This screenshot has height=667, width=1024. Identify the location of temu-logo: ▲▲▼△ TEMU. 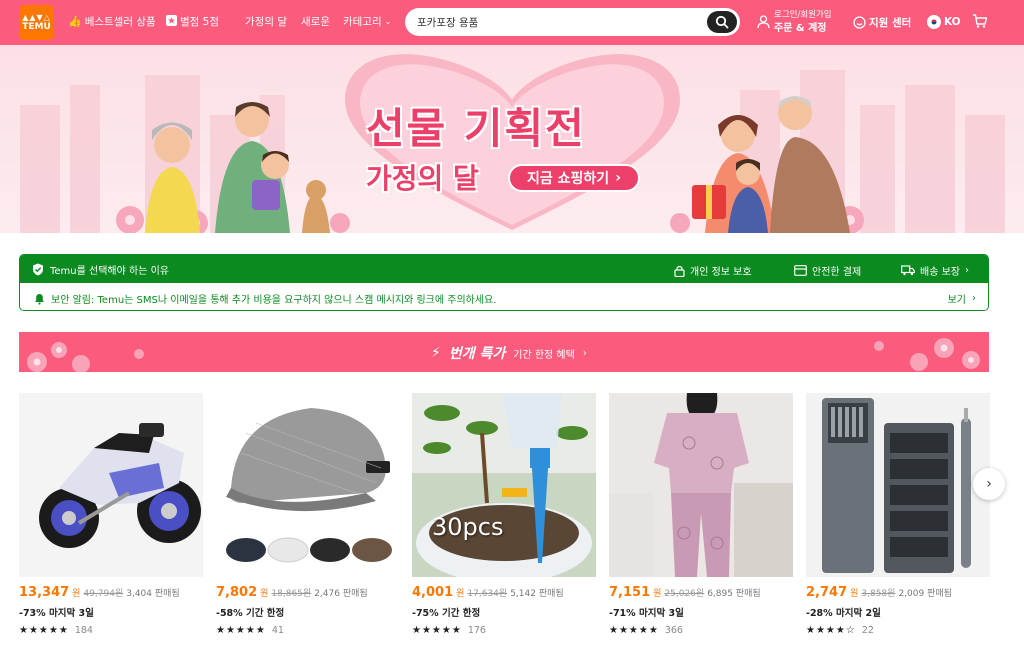
(36, 22).